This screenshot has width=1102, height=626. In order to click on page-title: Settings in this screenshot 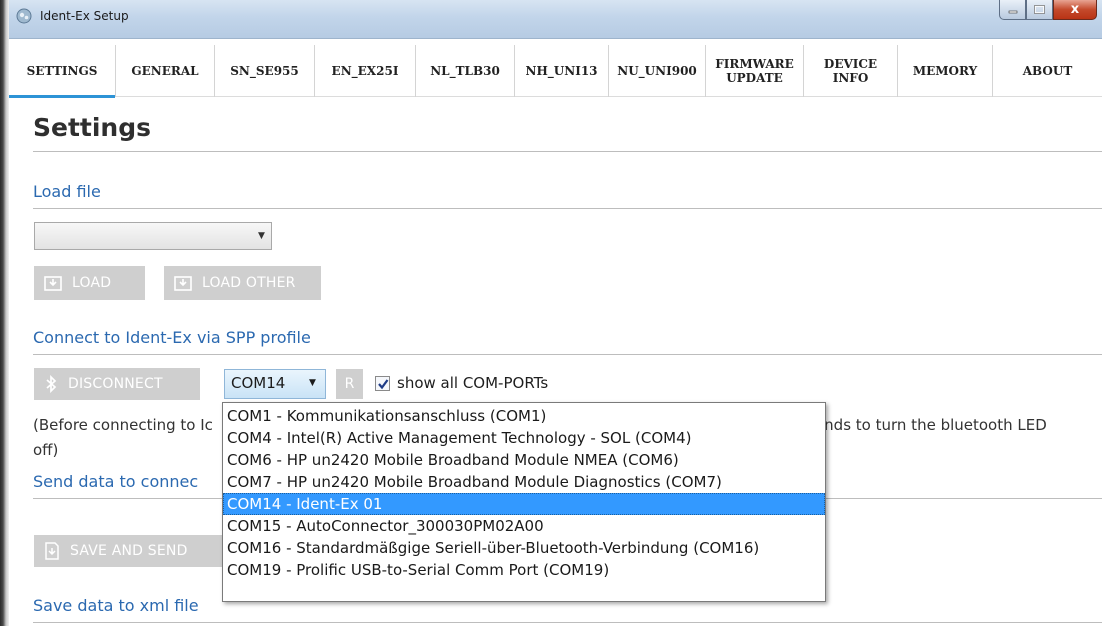, I will do `click(92, 127)`.